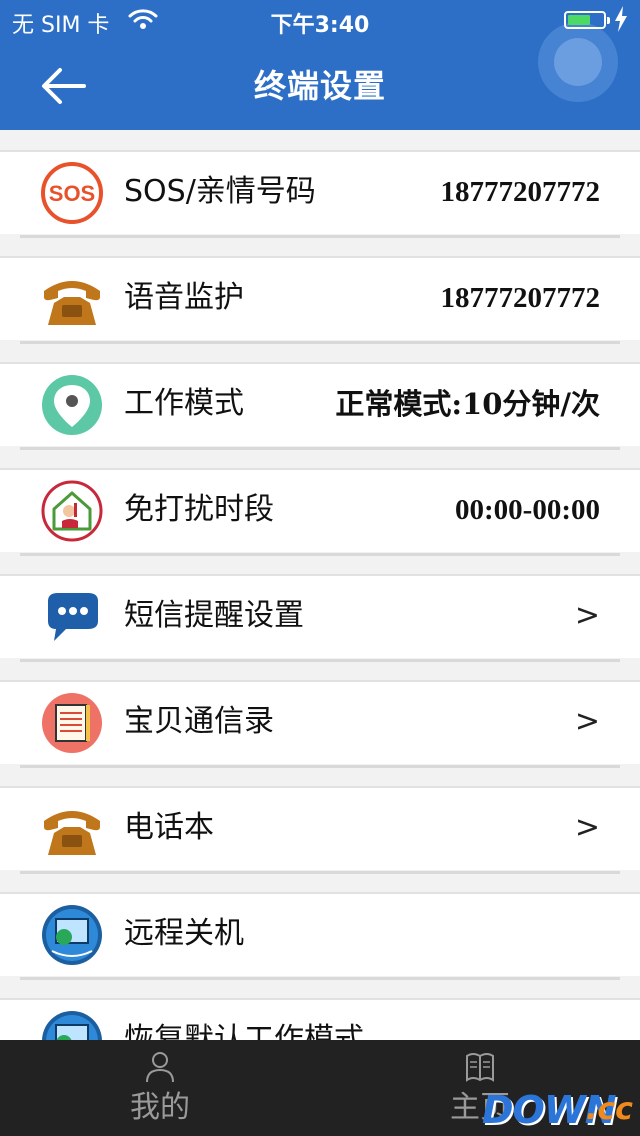 This screenshot has height=1136, width=640. I want to click on sos-icon: SOS, so click(72, 193).